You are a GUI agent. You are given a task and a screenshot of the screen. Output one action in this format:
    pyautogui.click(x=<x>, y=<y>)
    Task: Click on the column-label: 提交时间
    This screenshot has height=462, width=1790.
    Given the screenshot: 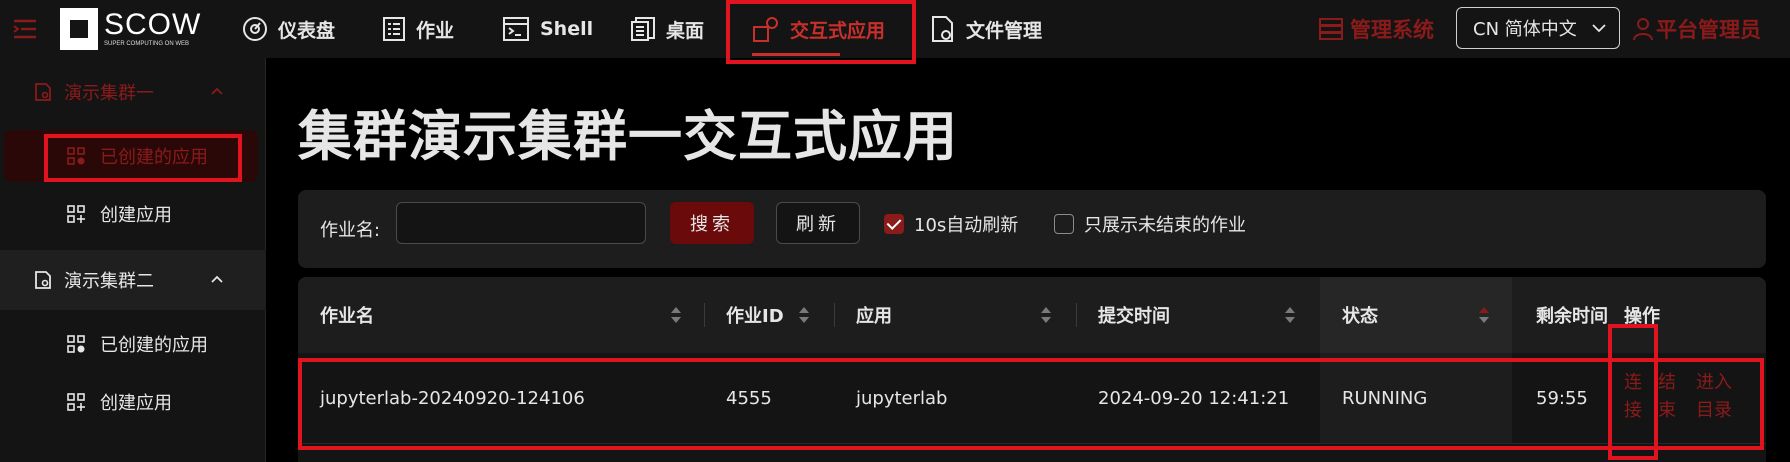 What is the action you would take?
    pyautogui.click(x=1134, y=316)
    